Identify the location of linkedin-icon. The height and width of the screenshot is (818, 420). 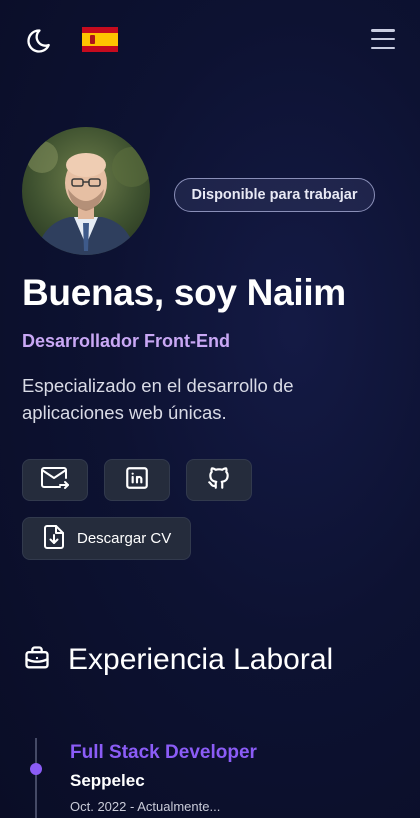
(137, 480).